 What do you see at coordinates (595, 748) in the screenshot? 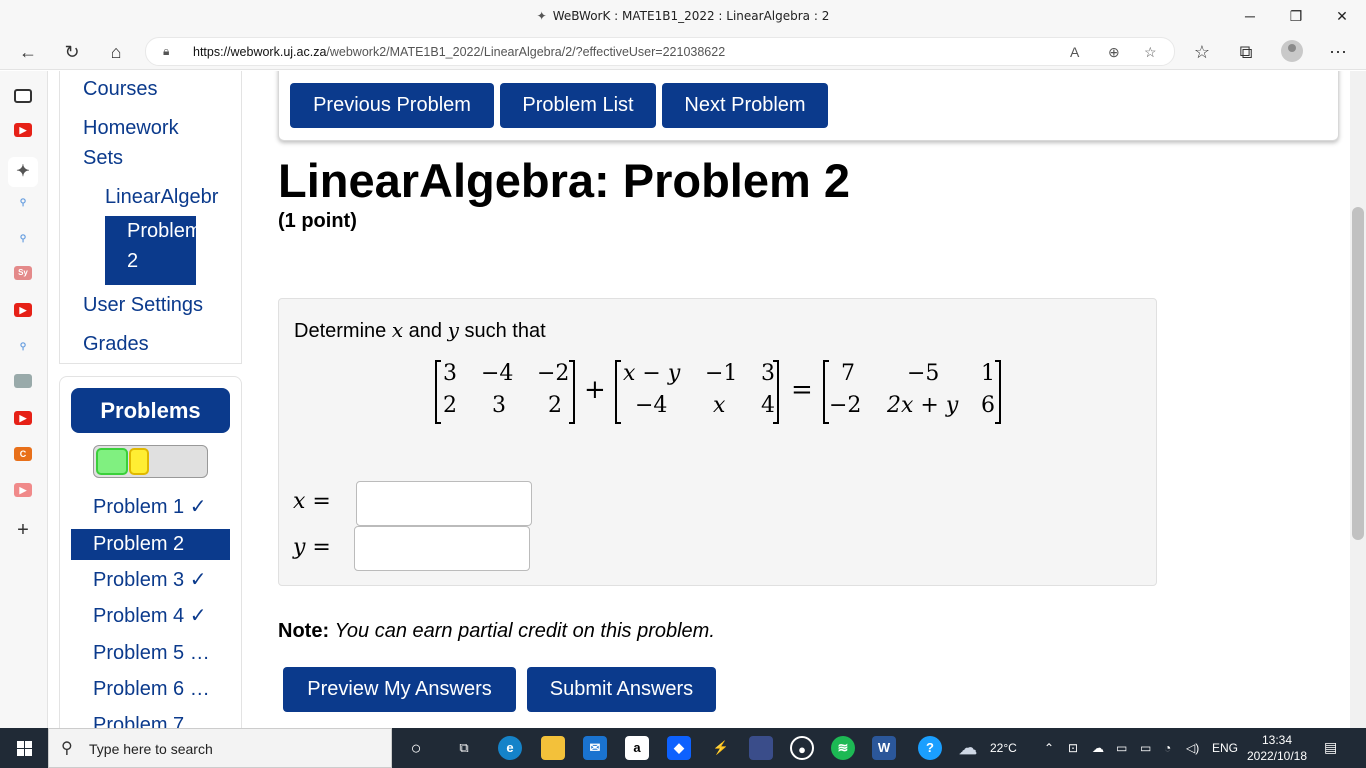
I see `mail-icon: ✉` at bounding box center [595, 748].